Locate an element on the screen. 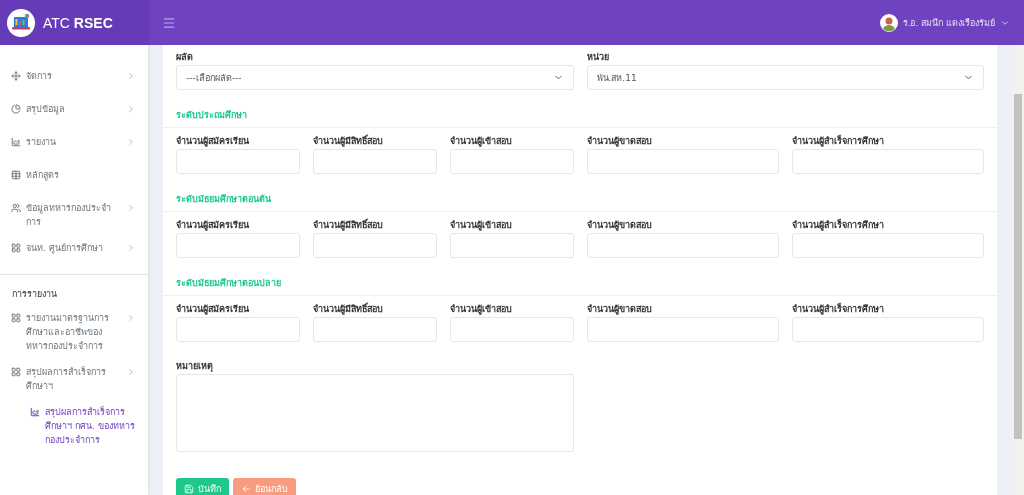 This screenshot has width=1024, height=495. pie-chart-icon is located at coordinates (16, 109).